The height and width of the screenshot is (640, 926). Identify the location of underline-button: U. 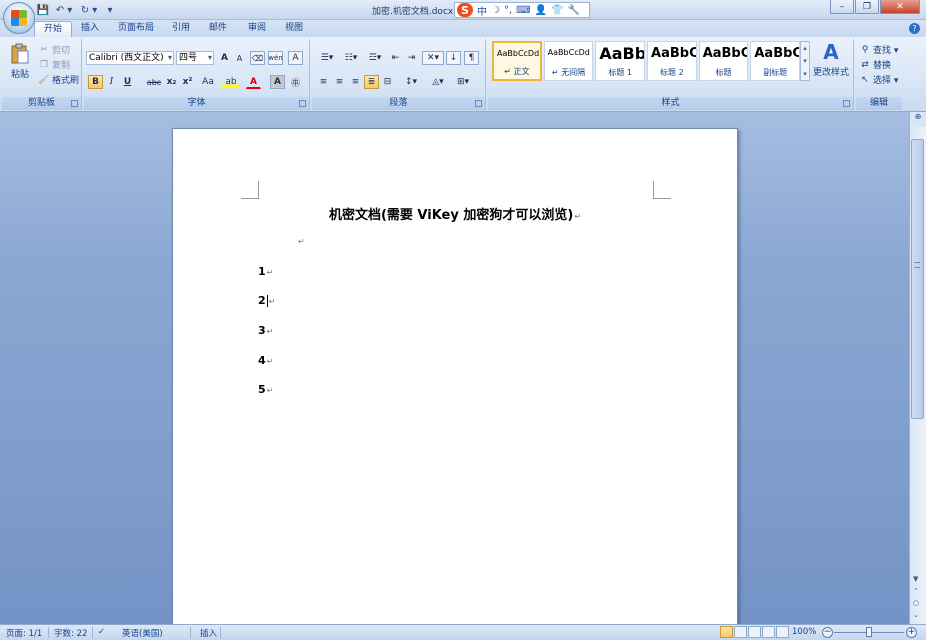
(127, 82).